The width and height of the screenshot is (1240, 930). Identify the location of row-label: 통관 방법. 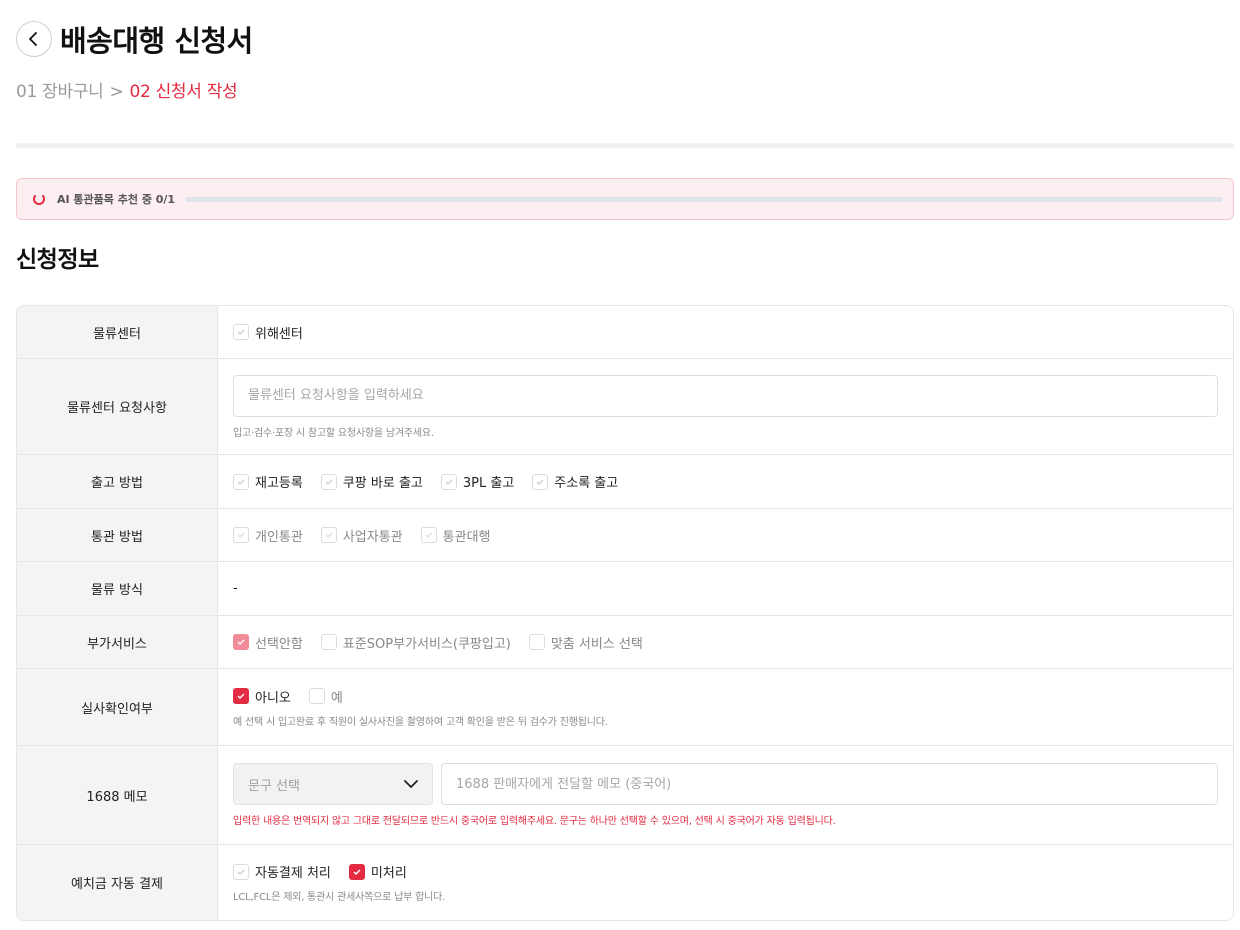
(117, 535).